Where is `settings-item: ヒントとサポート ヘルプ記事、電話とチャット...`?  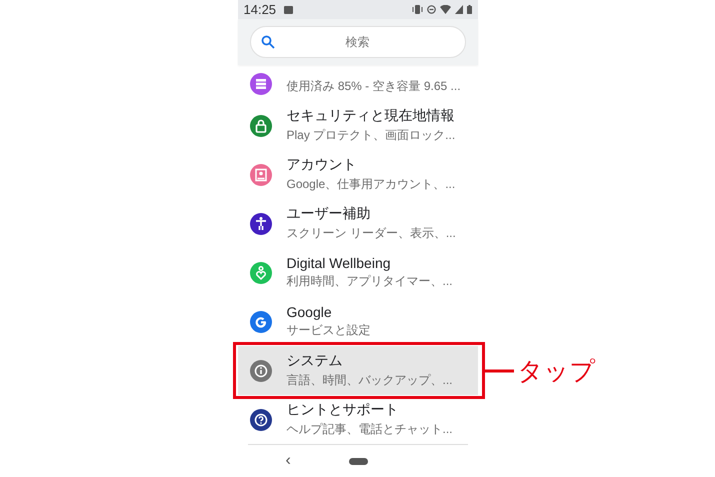 settings-item: ヒントとサポート ヘルプ記事、電話とチャット... is located at coordinates (358, 419).